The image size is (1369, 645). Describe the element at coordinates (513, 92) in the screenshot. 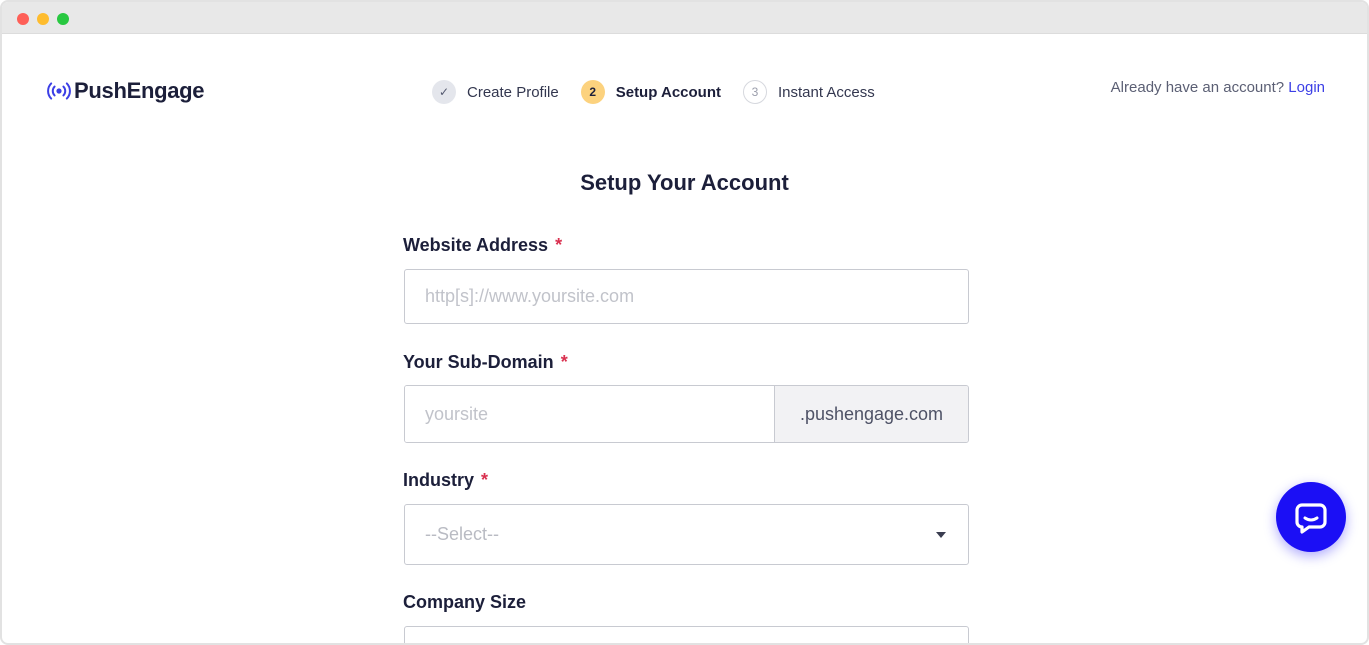

I see `step-label: Create Profile` at that location.